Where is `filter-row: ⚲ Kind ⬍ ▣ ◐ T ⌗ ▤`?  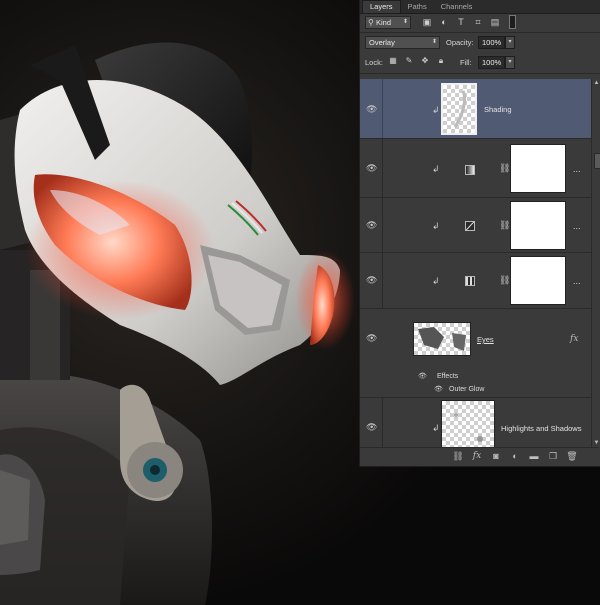 filter-row: ⚲ Kind ⬍ ▣ ◐ T ⌗ ▤ is located at coordinates (480, 23).